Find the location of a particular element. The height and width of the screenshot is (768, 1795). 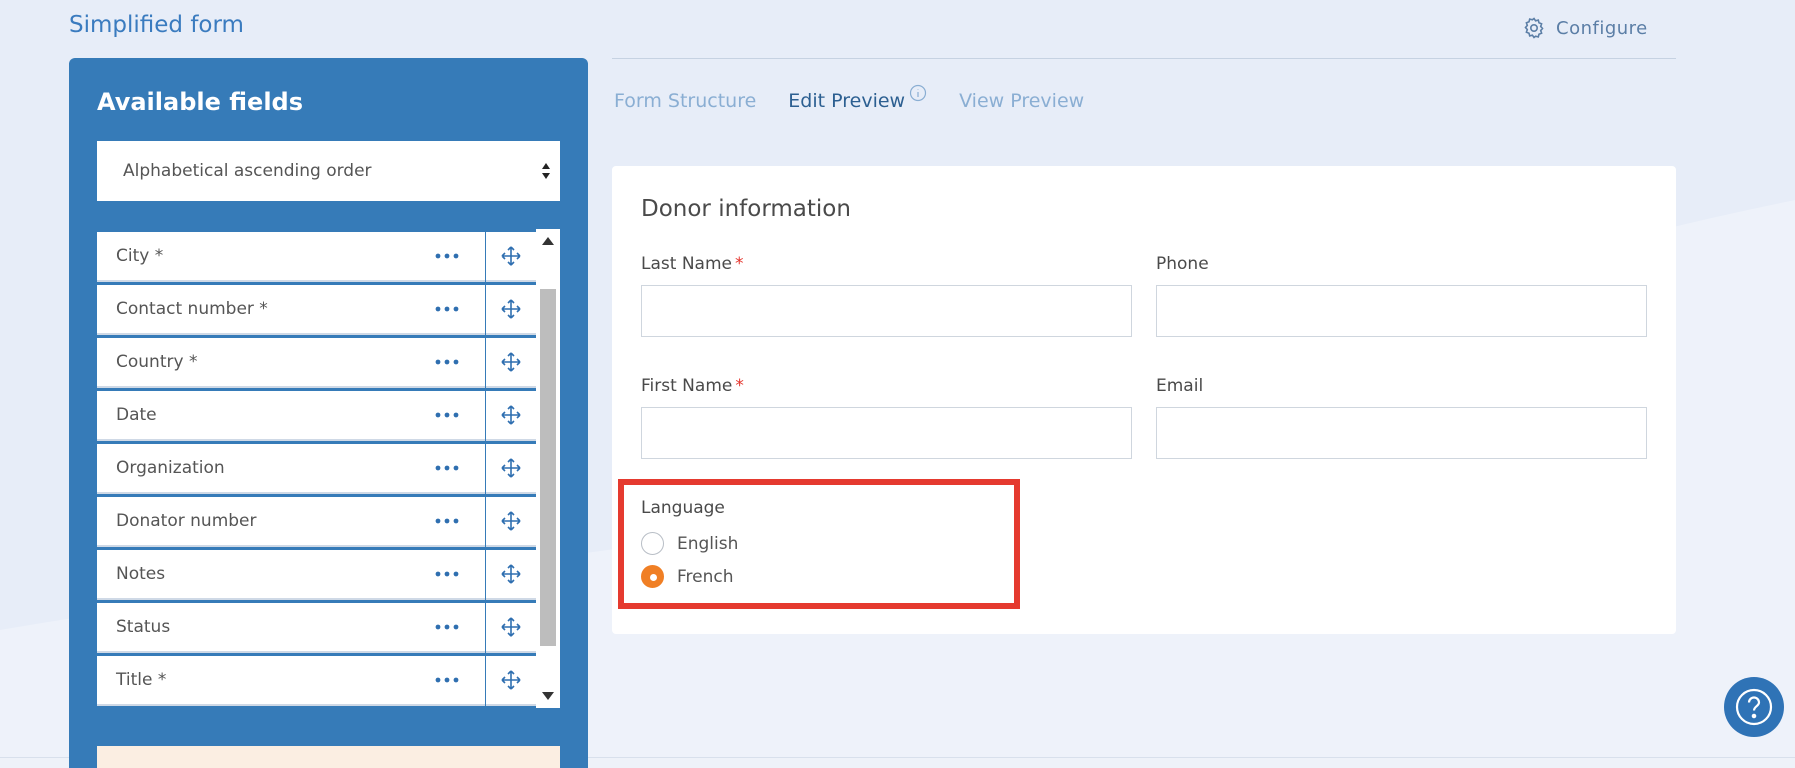

list-item: Country * is located at coordinates (328, 363).